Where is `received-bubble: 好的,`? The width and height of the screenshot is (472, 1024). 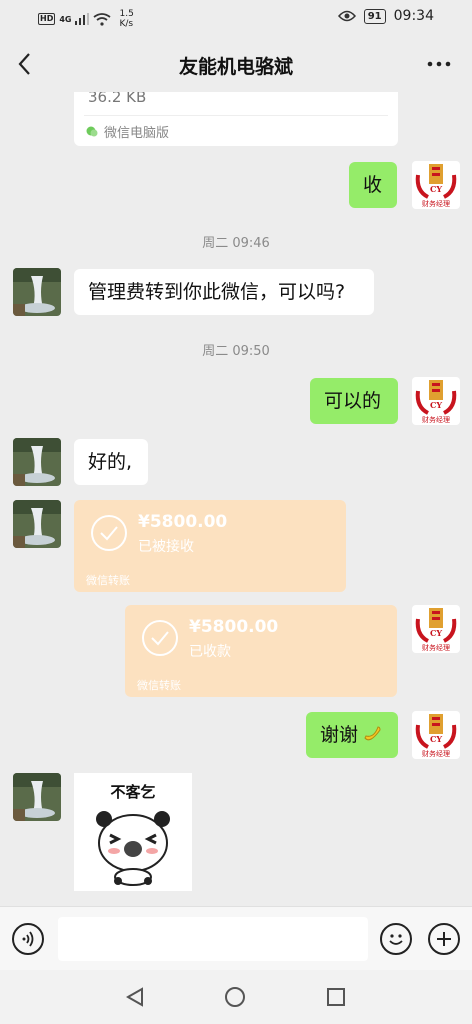
received-bubble: 好的, is located at coordinates (111, 462).